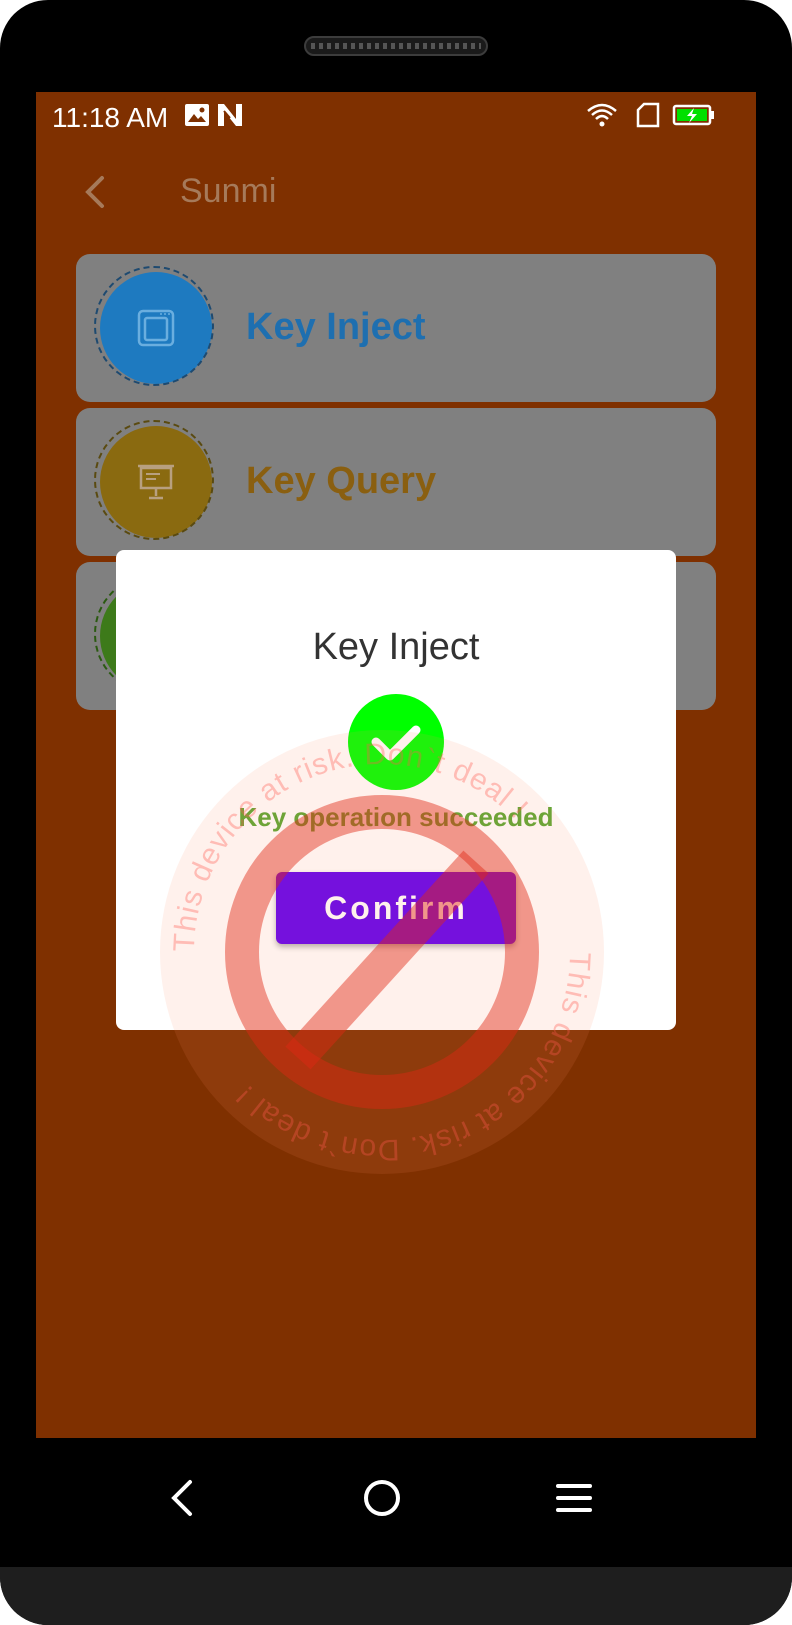 The width and height of the screenshot is (792, 1625). What do you see at coordinates (396, 46) in the screenshot?
I see `speaker-grille` at bounding box center [396, 46].